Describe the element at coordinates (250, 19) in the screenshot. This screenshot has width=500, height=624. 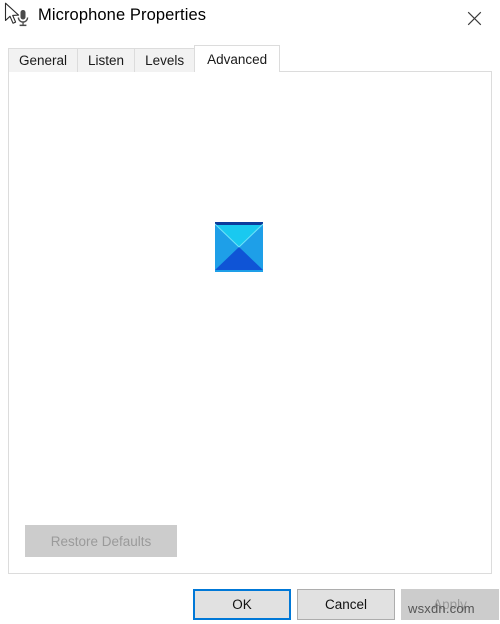
I see `title-bar: Microphone Properties` at that location.